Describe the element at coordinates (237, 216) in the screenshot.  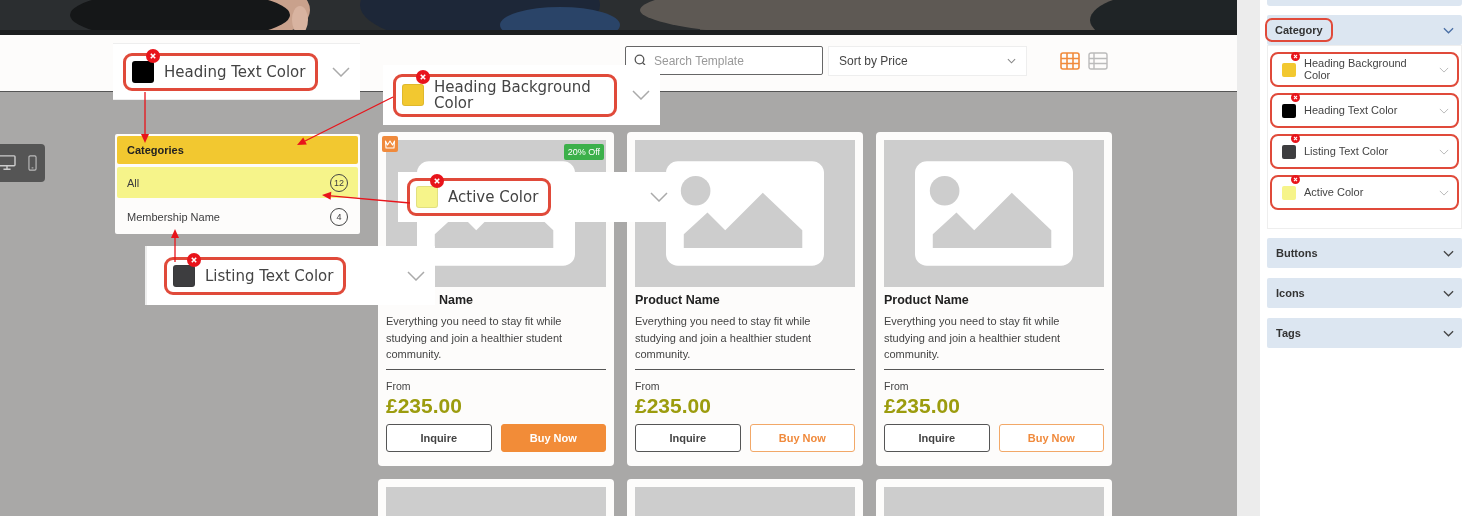
I see `category-item: Membership Name 4` at that location.